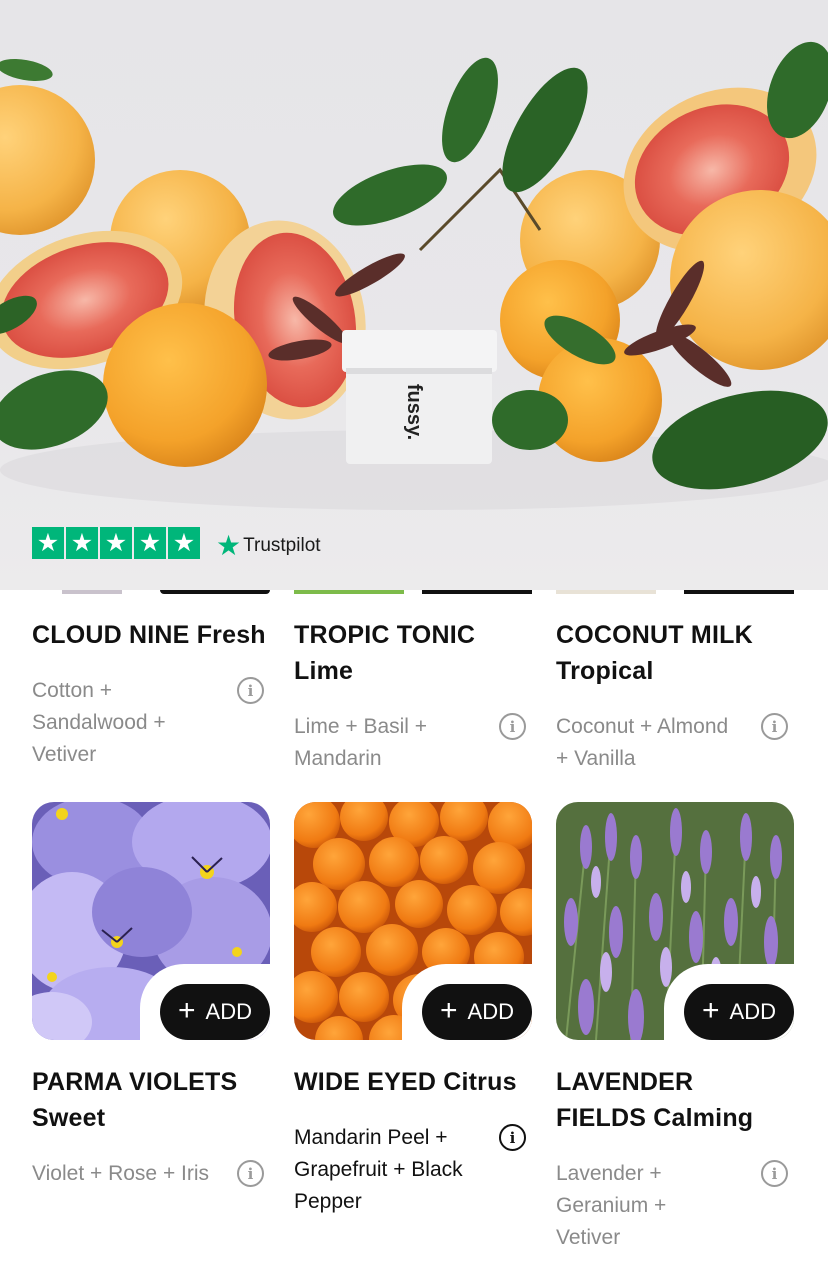 The height and width of the screenshot is (1266, 828). I want to click on product-title: COCONUT MILK Tropical, so click(656, 653).